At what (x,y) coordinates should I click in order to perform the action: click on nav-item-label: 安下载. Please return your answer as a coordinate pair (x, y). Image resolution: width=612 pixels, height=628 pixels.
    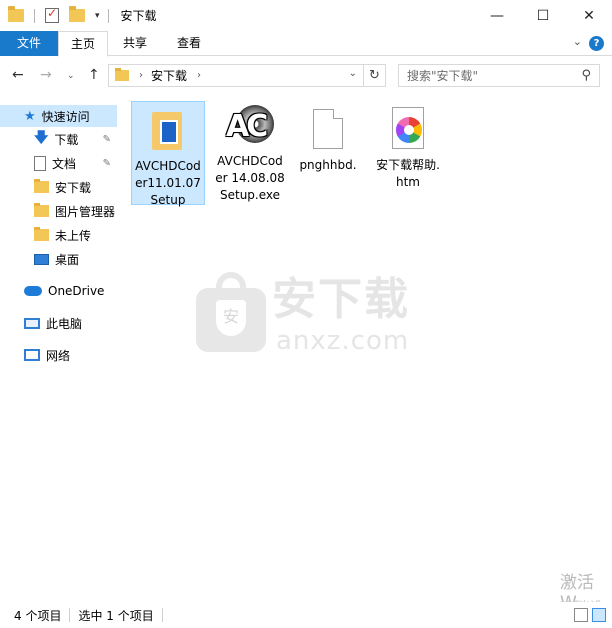
    Looking at the image, I should click on (73, 187).